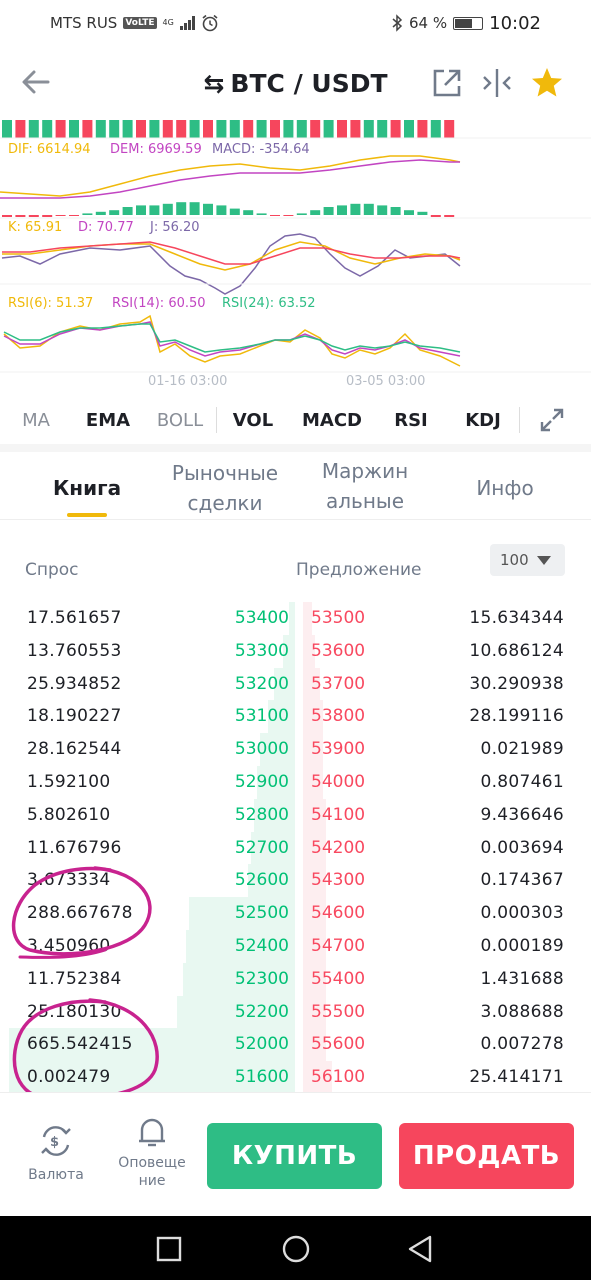  Describe the element at coordinates (69, 1077) in the screenshot. I see `bid-quantity: 0.002479` at that location.